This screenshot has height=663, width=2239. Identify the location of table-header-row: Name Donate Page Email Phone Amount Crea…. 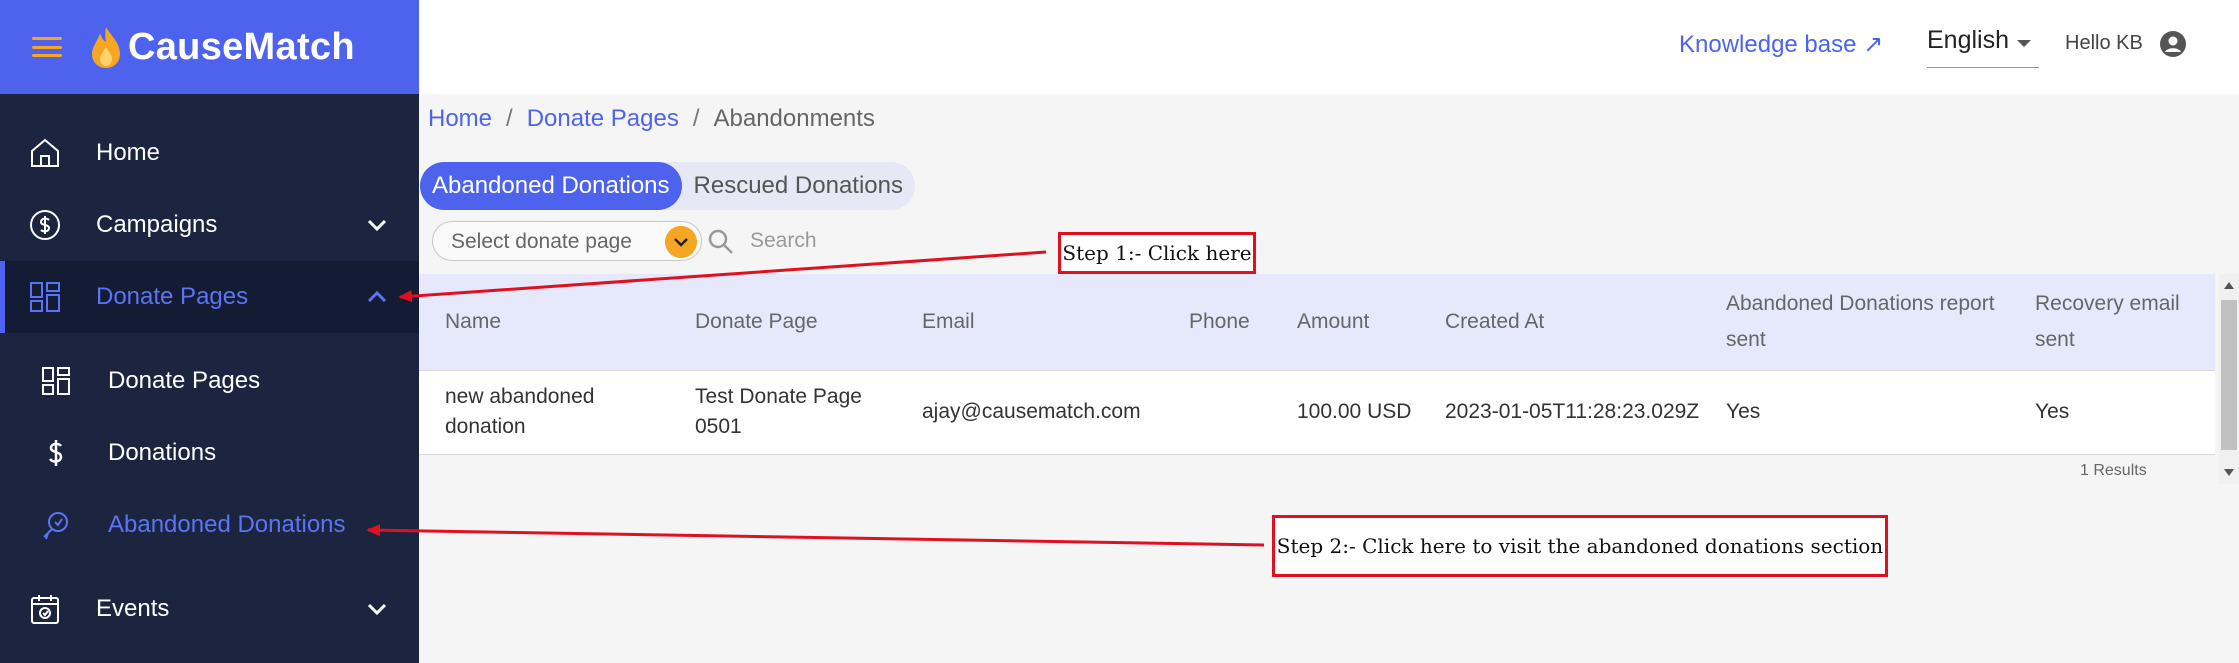
(1317, 322).